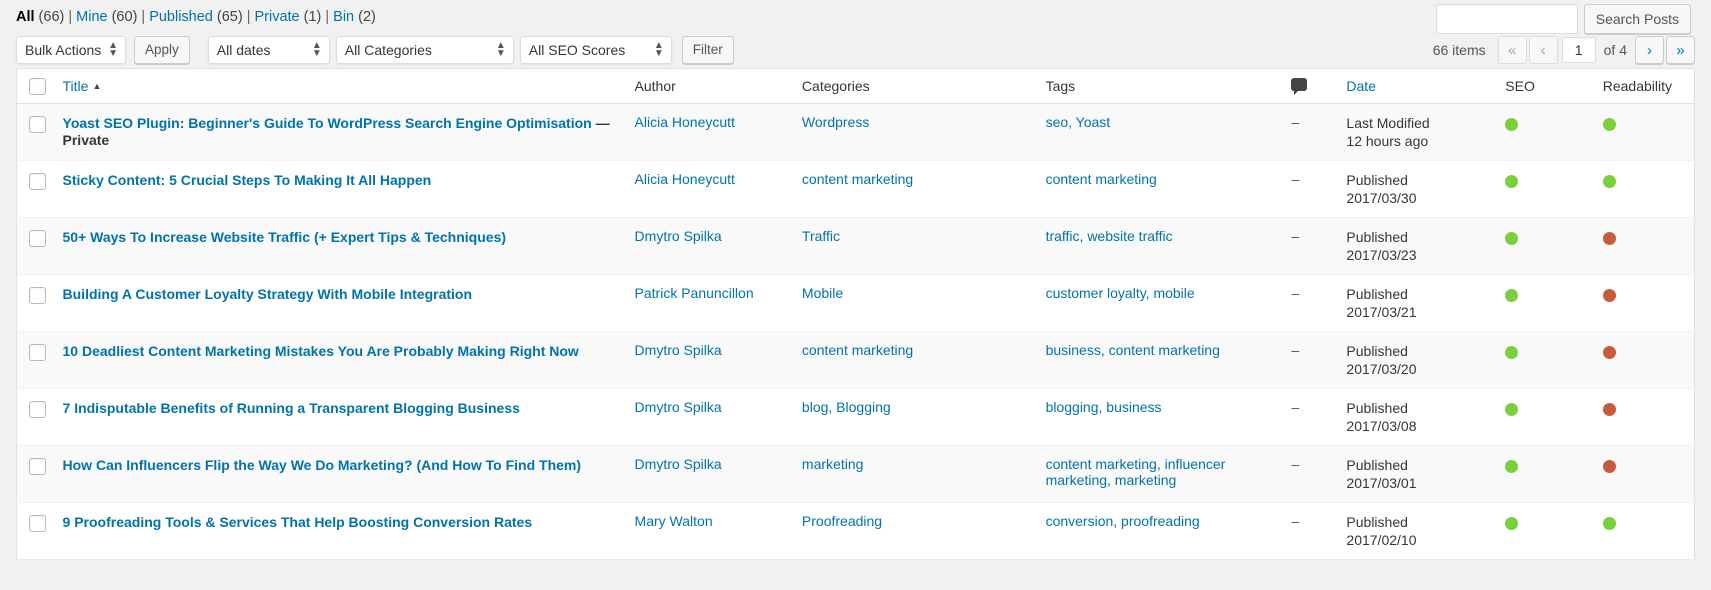 The height and width of the screenshot is (590, 1711). I want to click on post-category-link: Mobile, so click(822, 293).